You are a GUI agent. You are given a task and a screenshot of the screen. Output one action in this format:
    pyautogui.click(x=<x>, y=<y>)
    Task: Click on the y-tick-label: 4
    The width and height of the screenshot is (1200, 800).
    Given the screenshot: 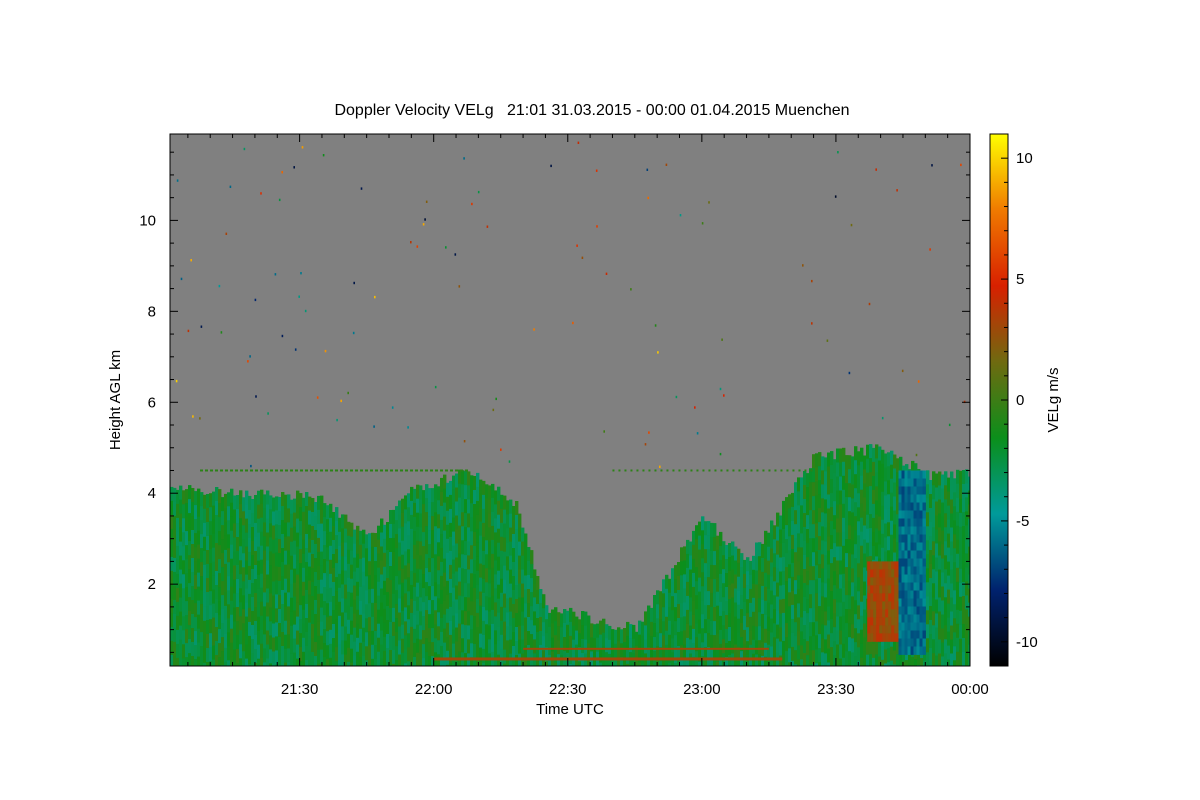 What is the action you would take?
    pyautogui.click(x=152, y=493)
    